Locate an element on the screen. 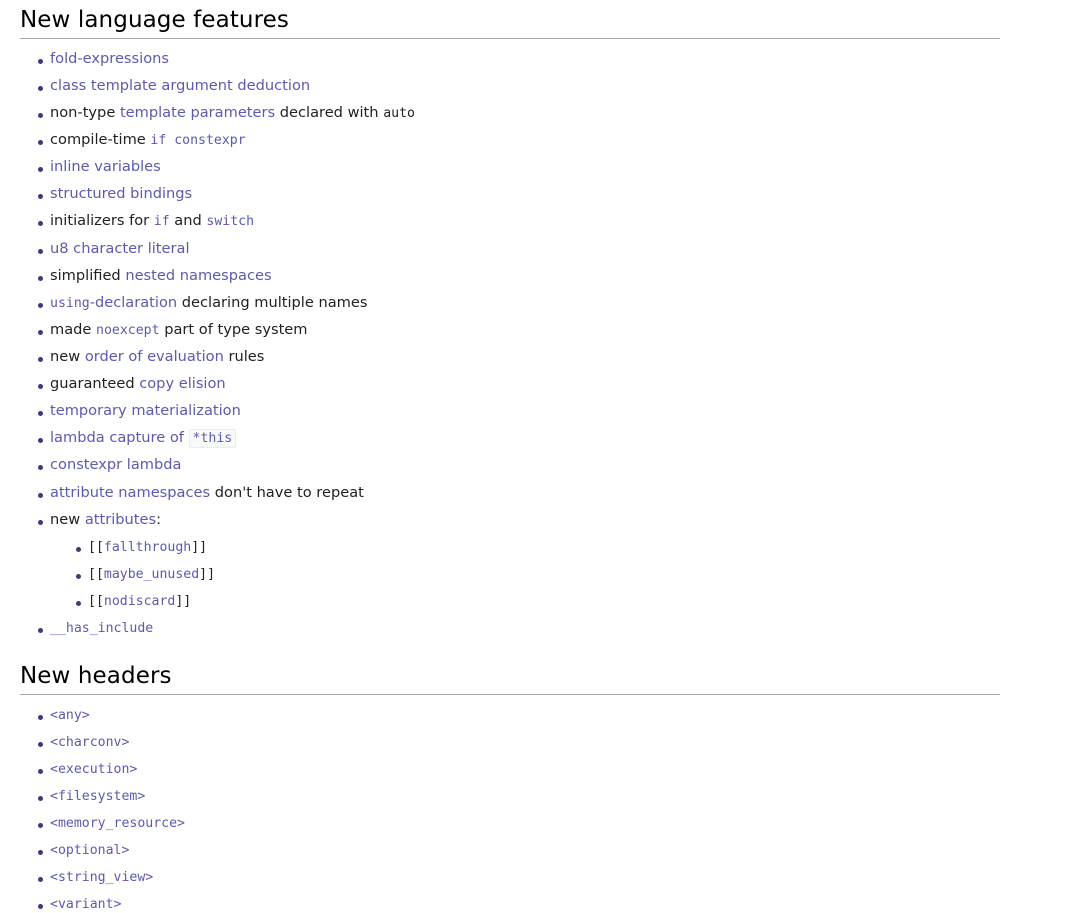 The height and width of the screenshot is (913, 1085). list-item: fold-expressions is located at coordinates (561, 59).